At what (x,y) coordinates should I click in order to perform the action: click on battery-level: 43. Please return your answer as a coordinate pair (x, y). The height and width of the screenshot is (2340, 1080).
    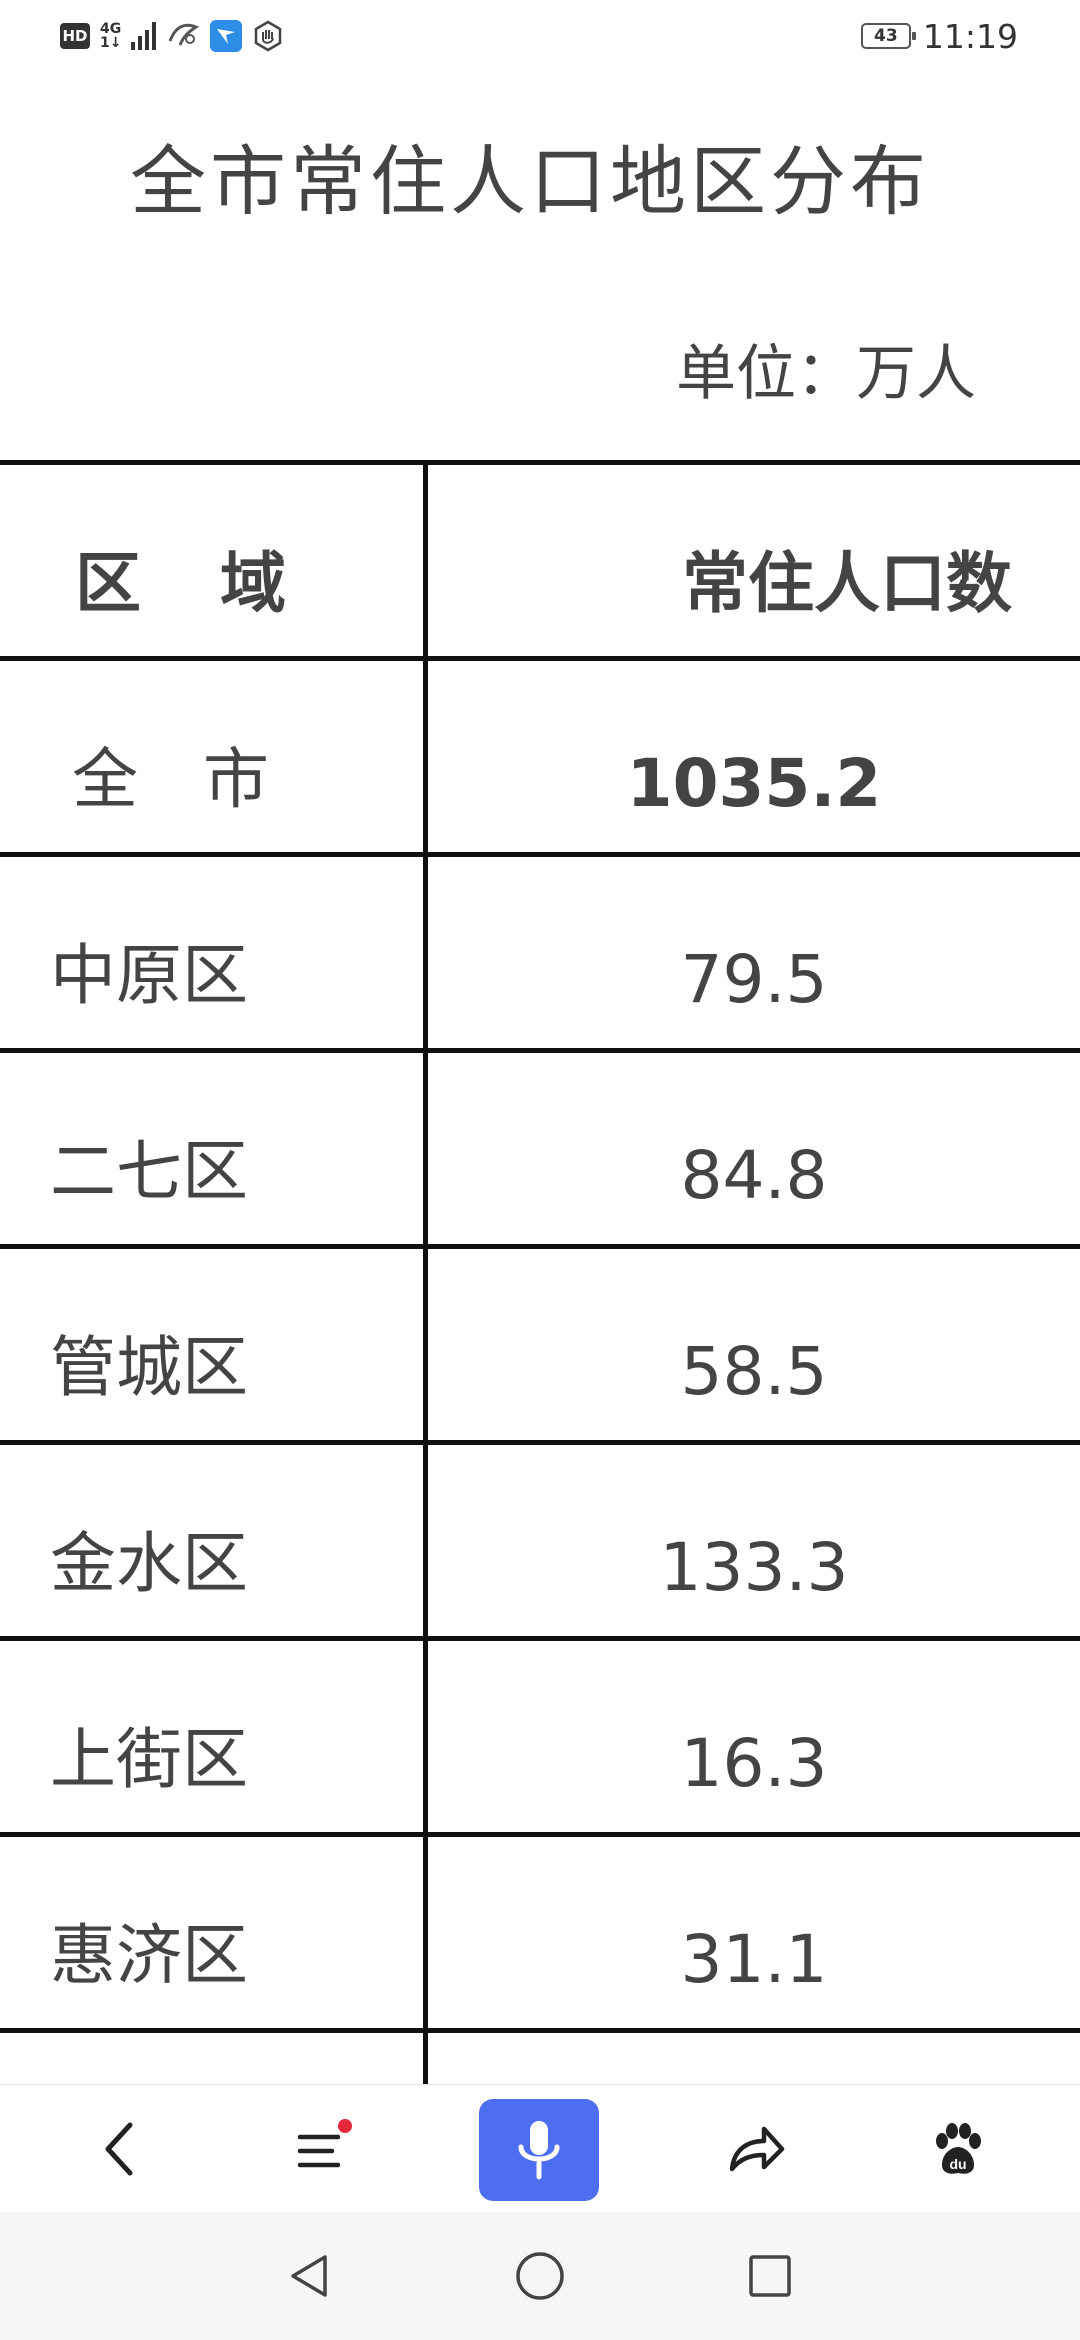
    Looking at the image, I should click on (886, 36).